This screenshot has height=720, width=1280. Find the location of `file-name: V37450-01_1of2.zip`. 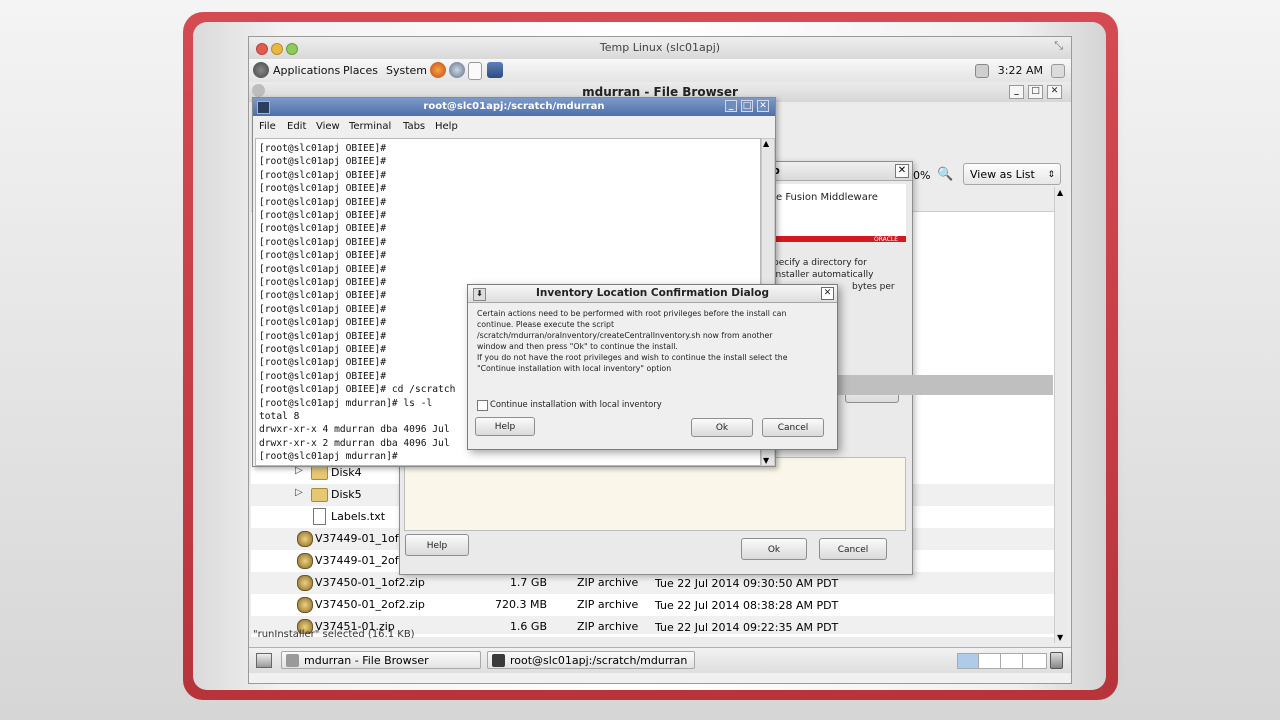

file-name: V37450-01_1of2.zip is located at coordinates (370, 582).